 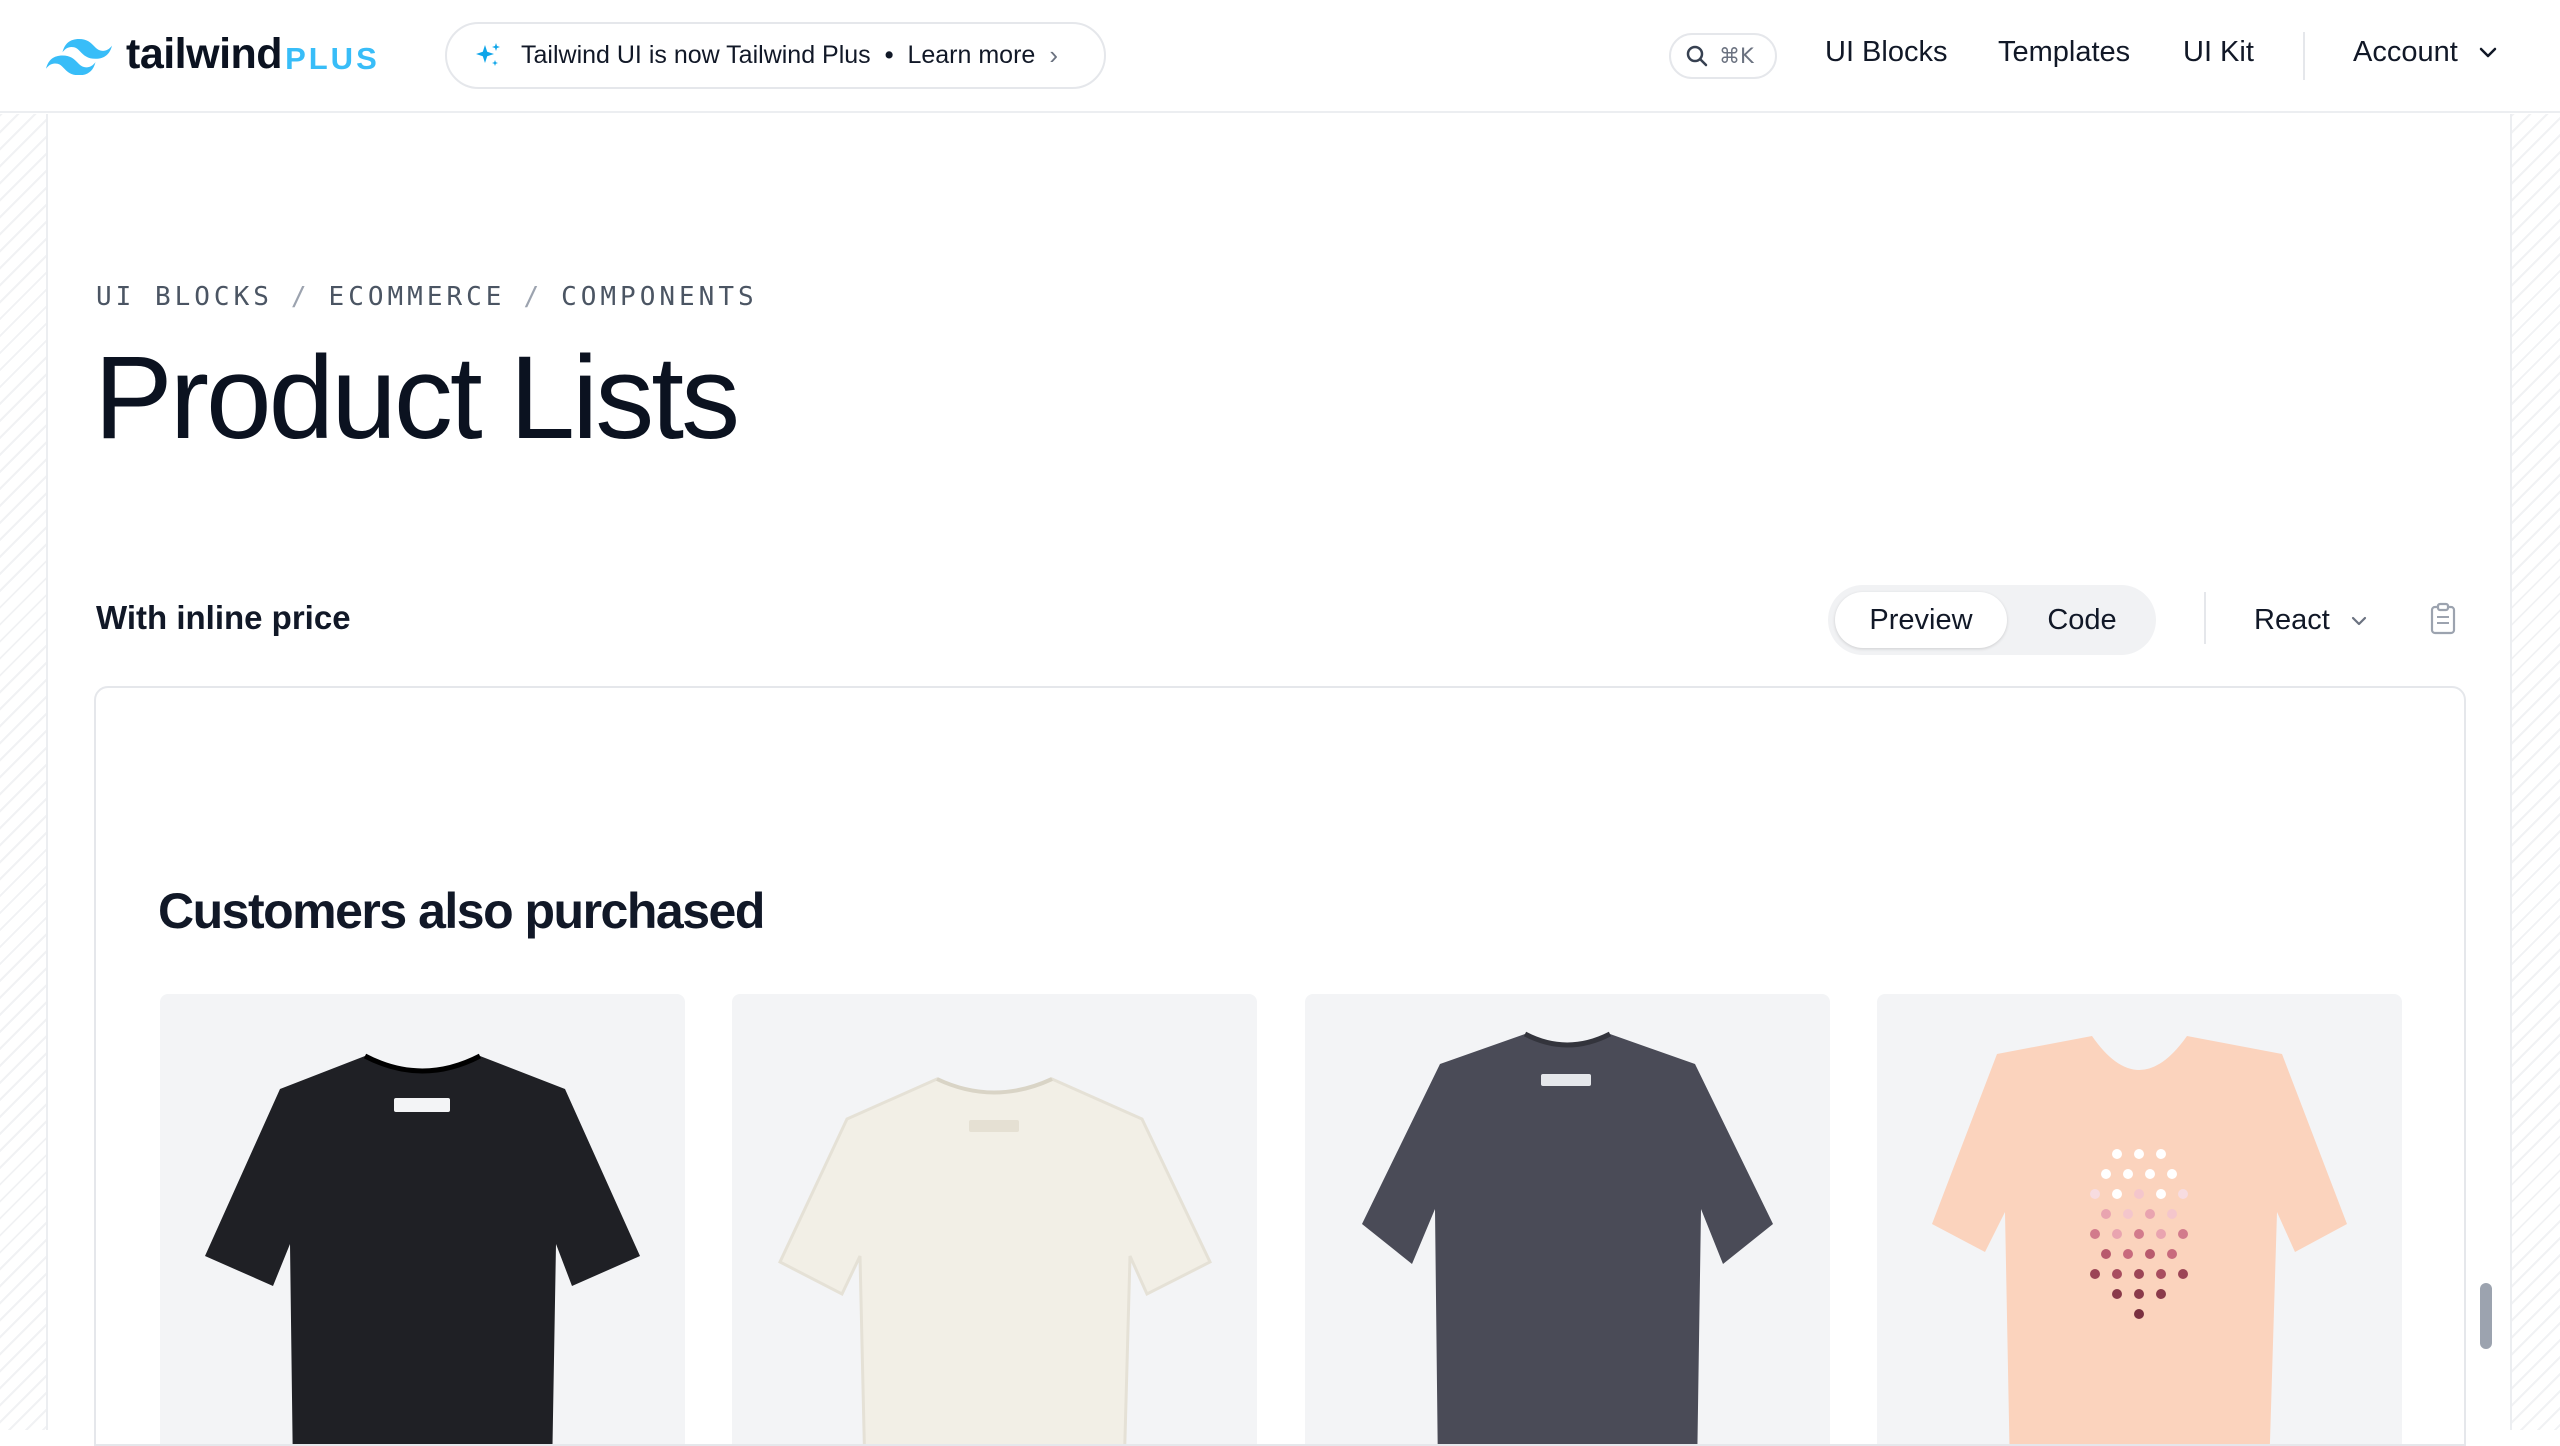 I want to click on product-card-peach-tee, so click(x=2139, y=1219).